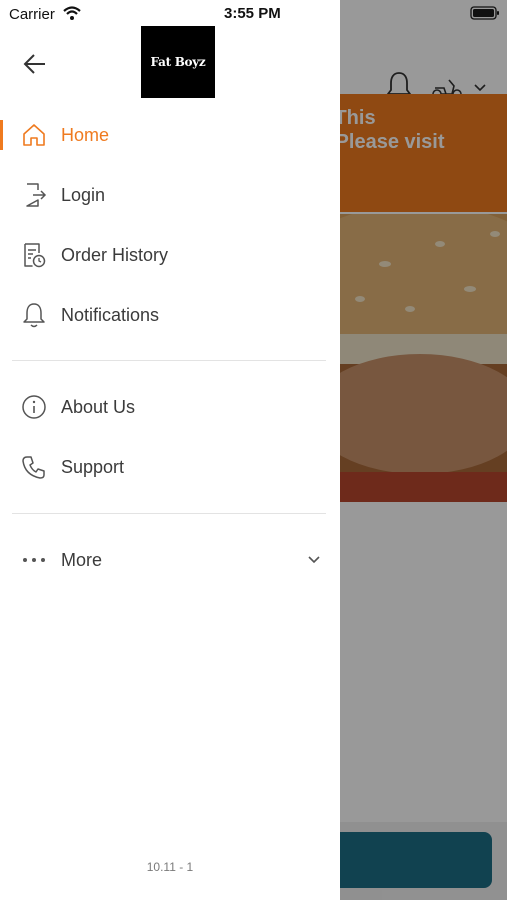 The image size is (507, 900). I want to click on bell-icon, so click(34, 315).